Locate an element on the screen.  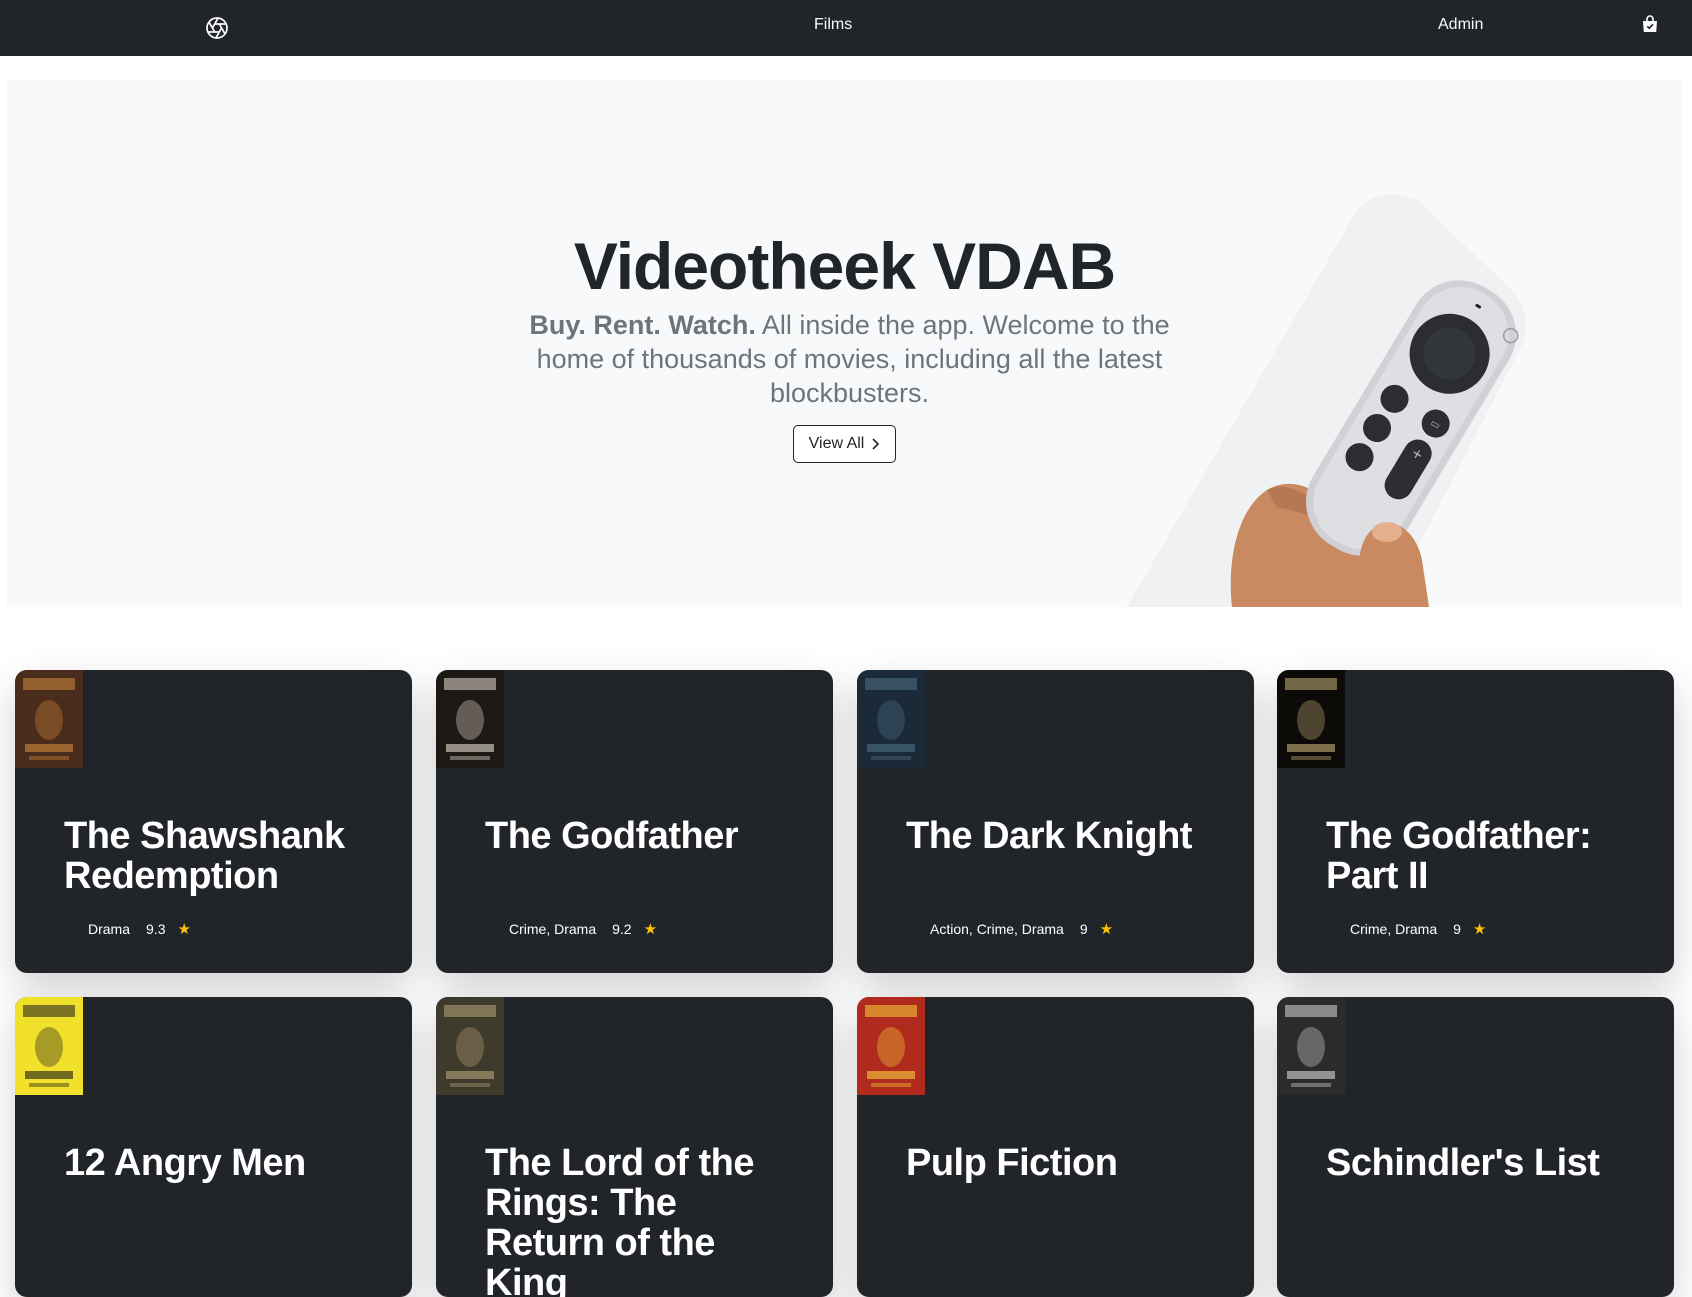
nav-link-admin: Admin is located at coordinates (1460, 25).